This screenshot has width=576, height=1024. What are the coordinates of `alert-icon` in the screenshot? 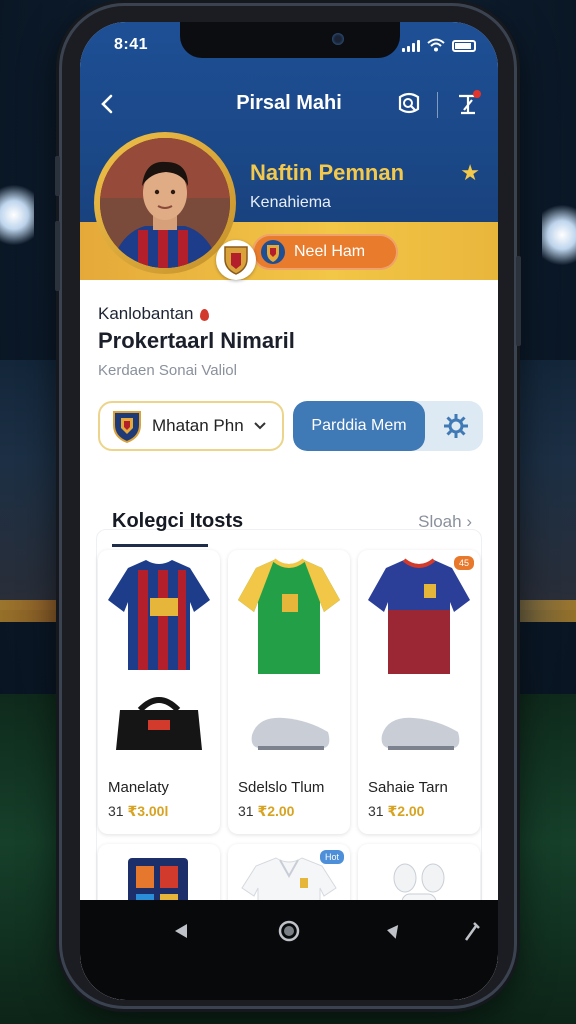 It's located at (205, 314).